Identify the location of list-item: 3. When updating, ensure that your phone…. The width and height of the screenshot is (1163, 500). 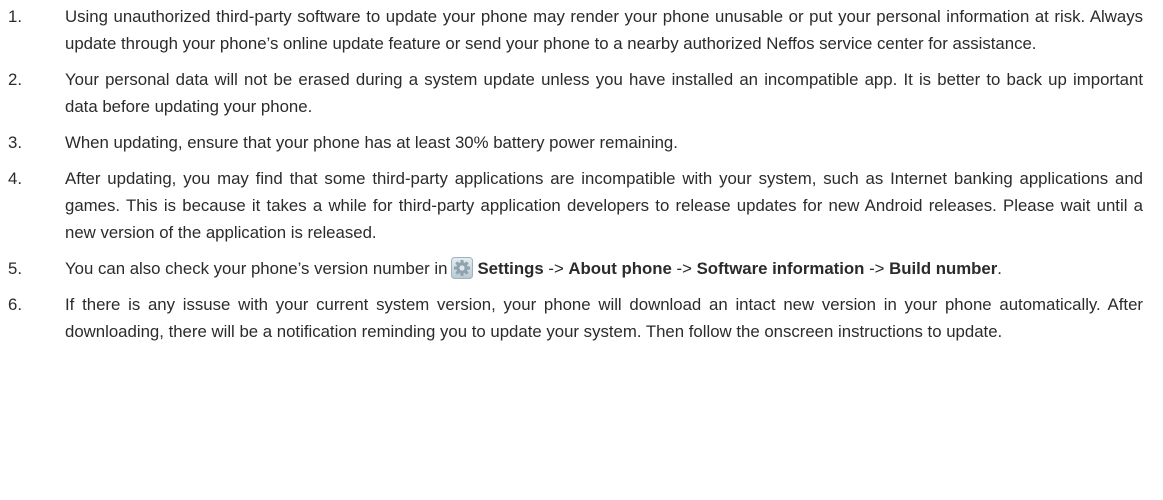
(571, 142).